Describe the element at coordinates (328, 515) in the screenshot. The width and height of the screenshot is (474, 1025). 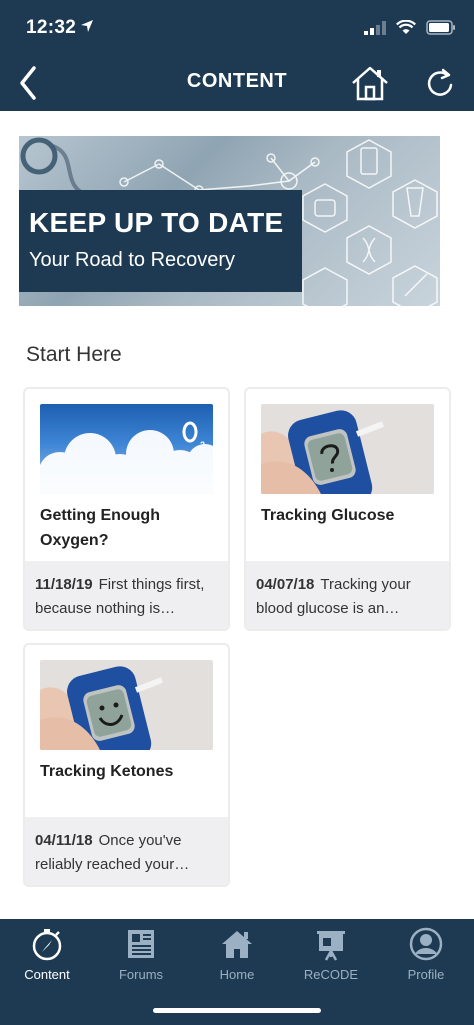
I see `card-title: Tracking Glucose` at that location.